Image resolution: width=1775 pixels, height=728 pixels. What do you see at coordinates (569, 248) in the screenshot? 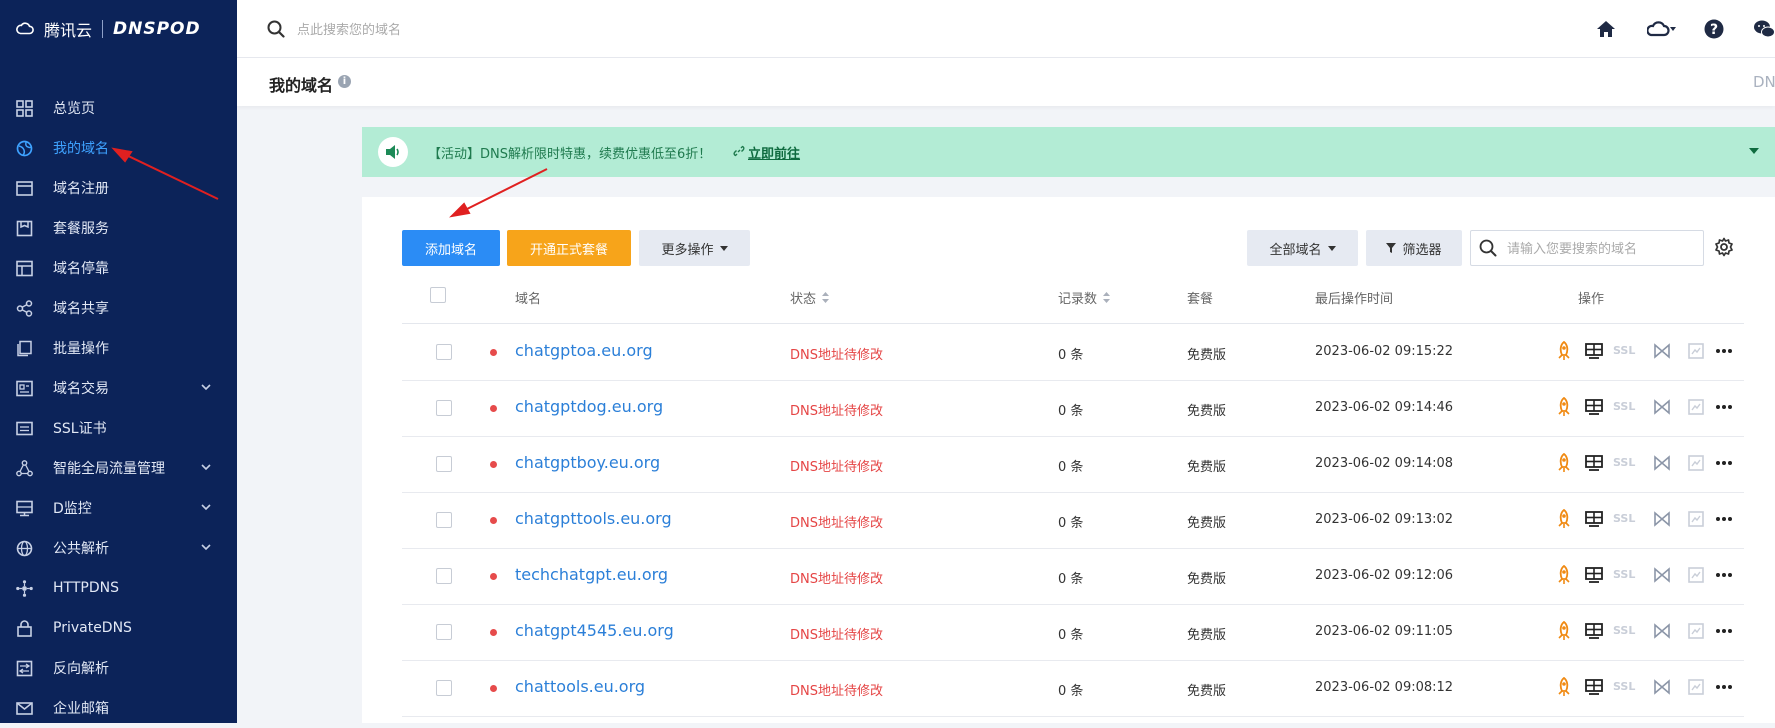
I see `open-plan-button: 开通正式套餐` at bounding box center [569, 248].